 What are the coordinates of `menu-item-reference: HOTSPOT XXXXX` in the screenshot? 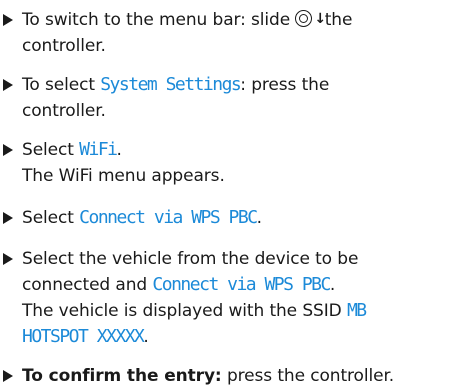 It's located at (83, 336).